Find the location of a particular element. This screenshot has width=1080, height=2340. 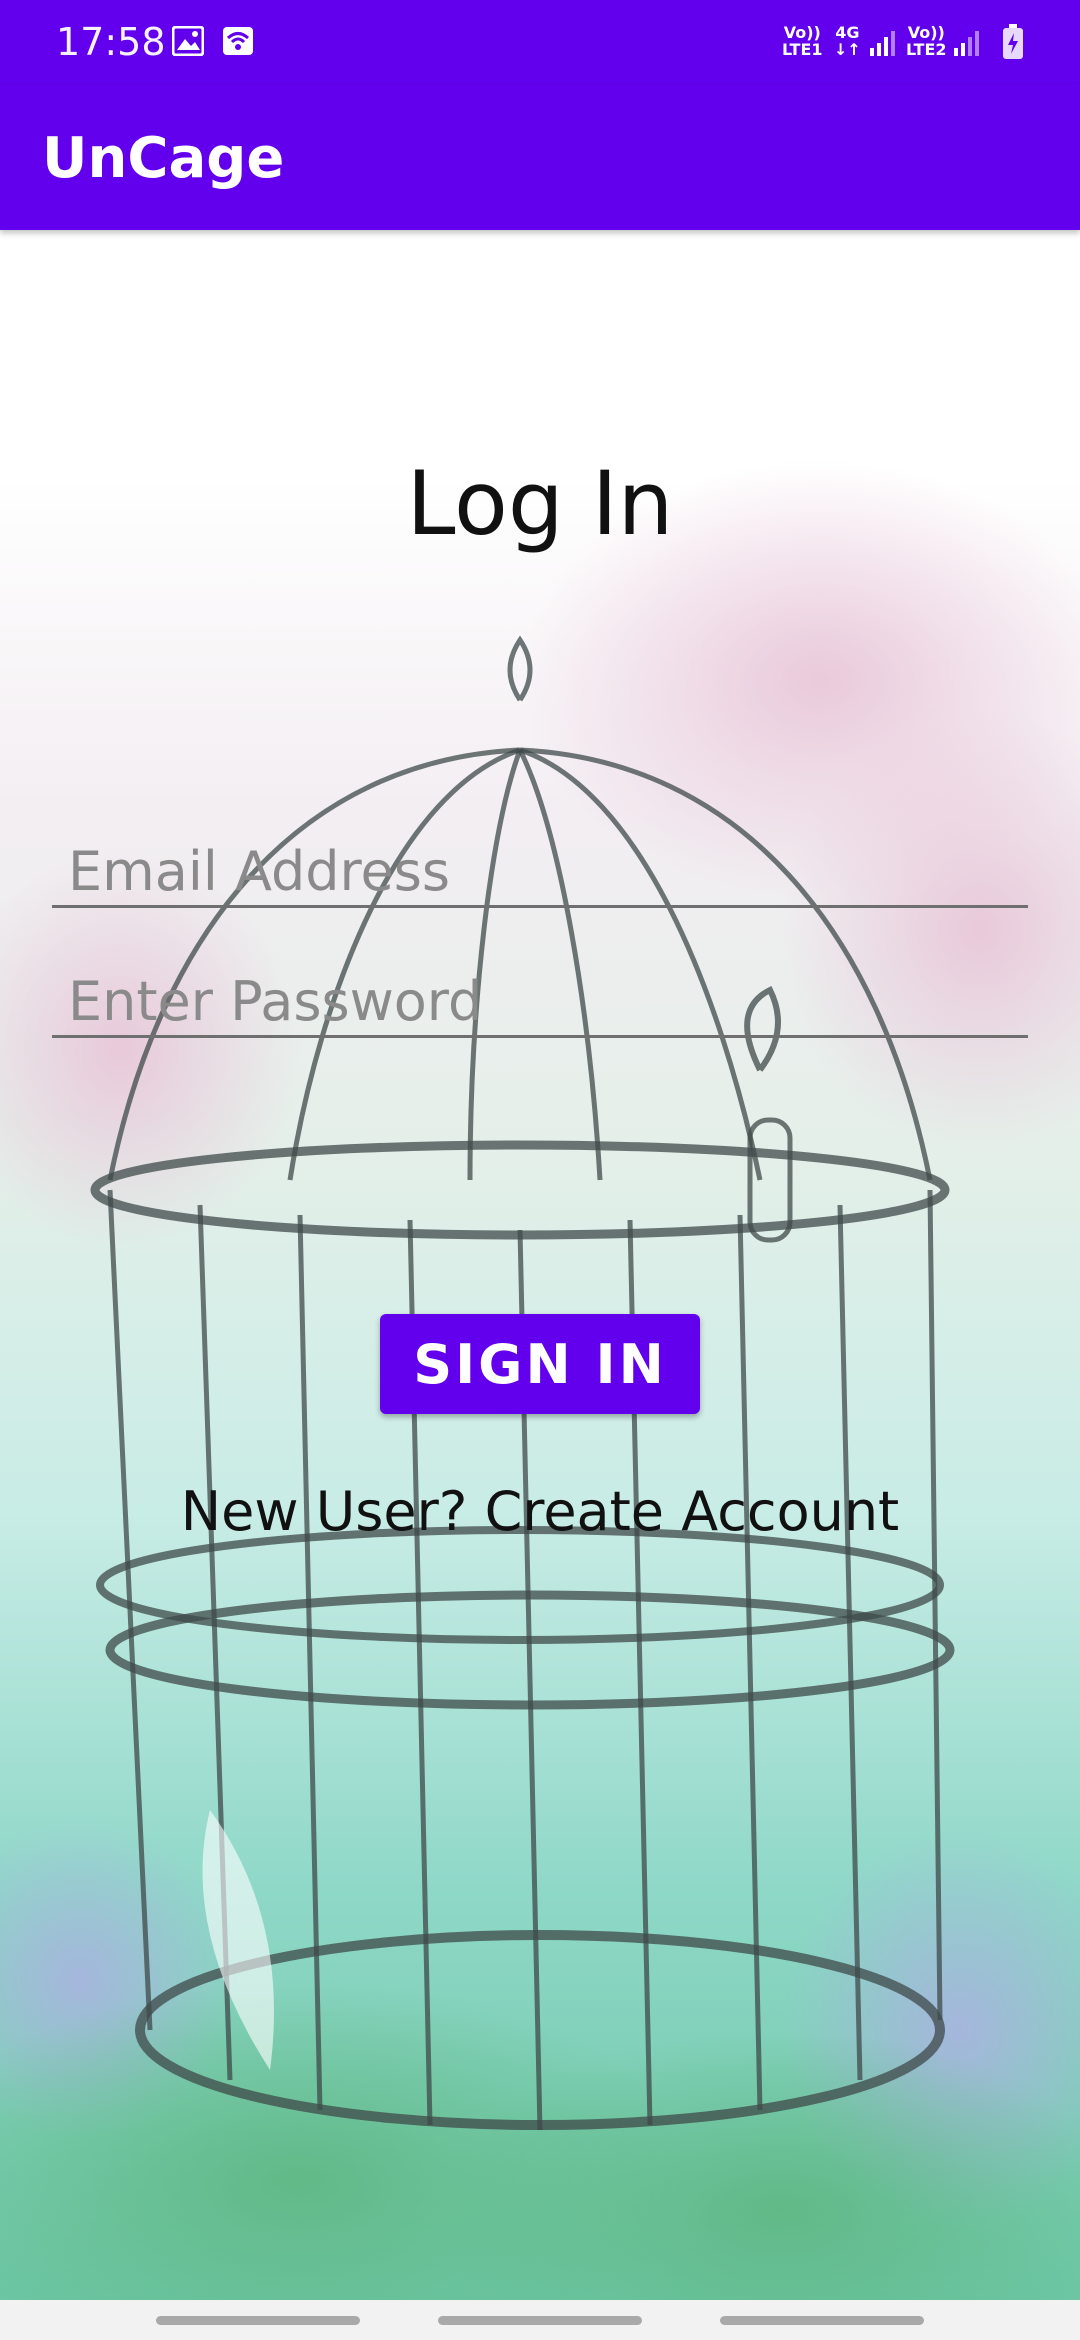

email-input is located at coordinates (540, 861).